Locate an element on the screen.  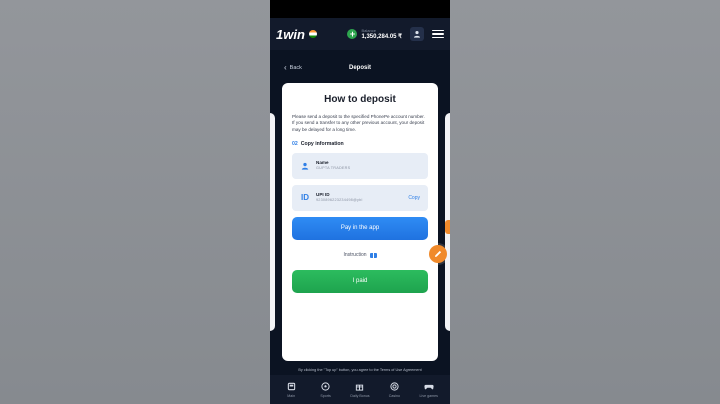
id-icon: ID is located at coordinates (305, 198).